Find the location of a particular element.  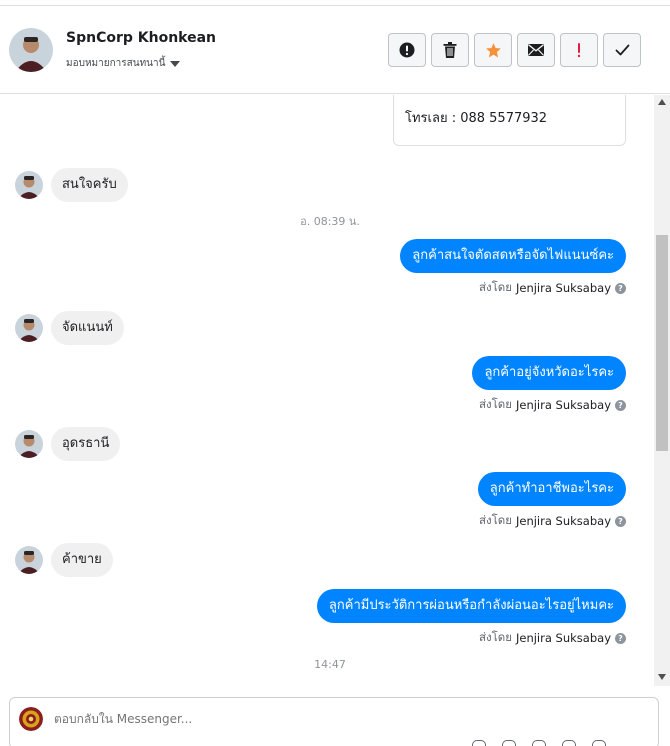

trash-icon is located at coordinates (450, 50).